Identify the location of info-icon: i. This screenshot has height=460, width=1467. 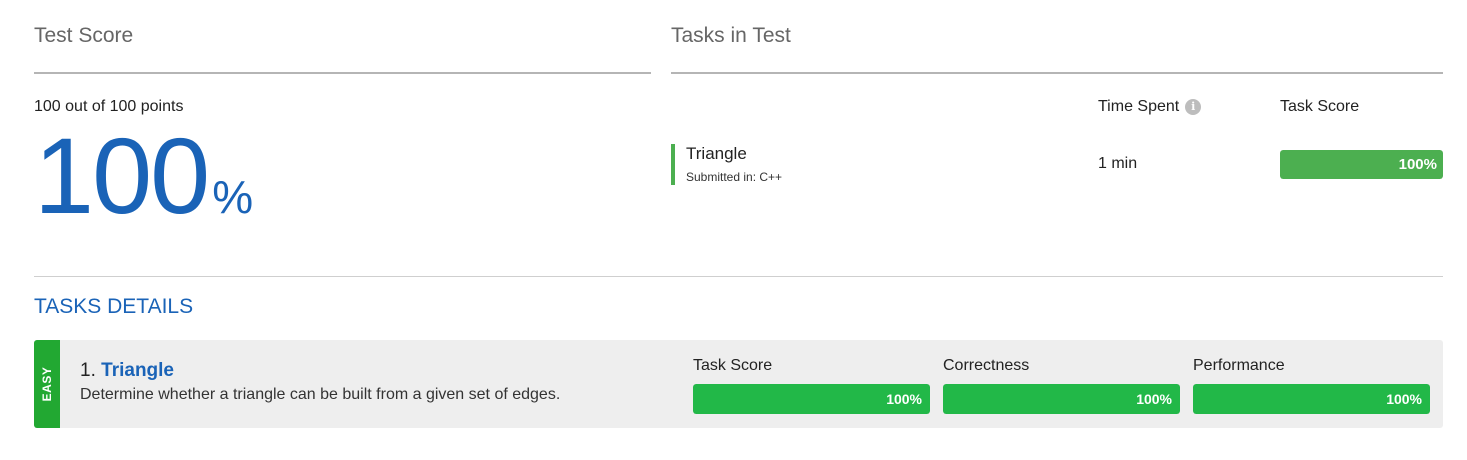
(1193, 107).